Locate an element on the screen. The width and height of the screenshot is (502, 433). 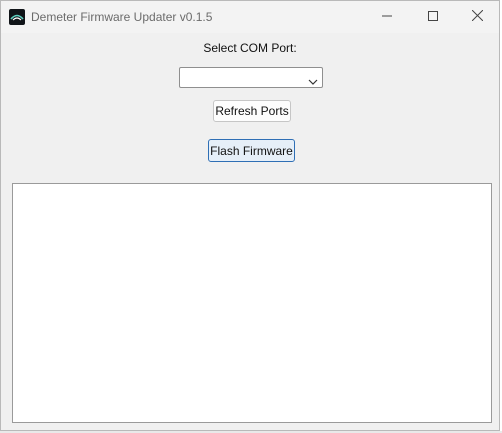
title-bar: Demeter Firmware Updater v0.1.5 is located at coordinates (250, 17).